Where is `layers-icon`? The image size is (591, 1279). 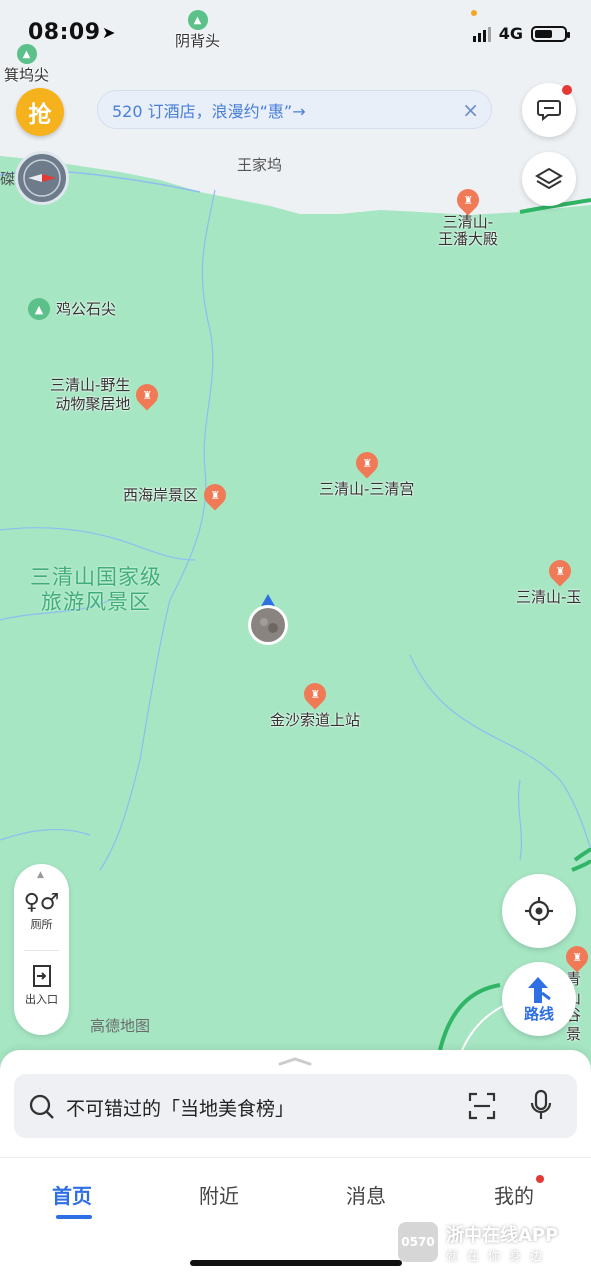 layers-icon is located at coordinates (549, 178).